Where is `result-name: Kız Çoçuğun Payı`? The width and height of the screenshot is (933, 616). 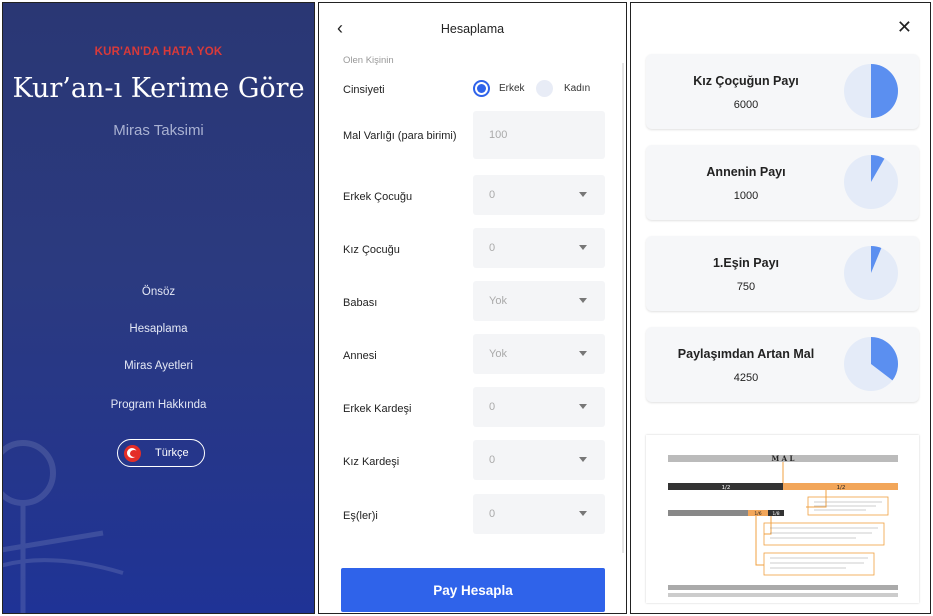
result-name: Kız Çoçuğun Payı is located at coordinates (746, 81).